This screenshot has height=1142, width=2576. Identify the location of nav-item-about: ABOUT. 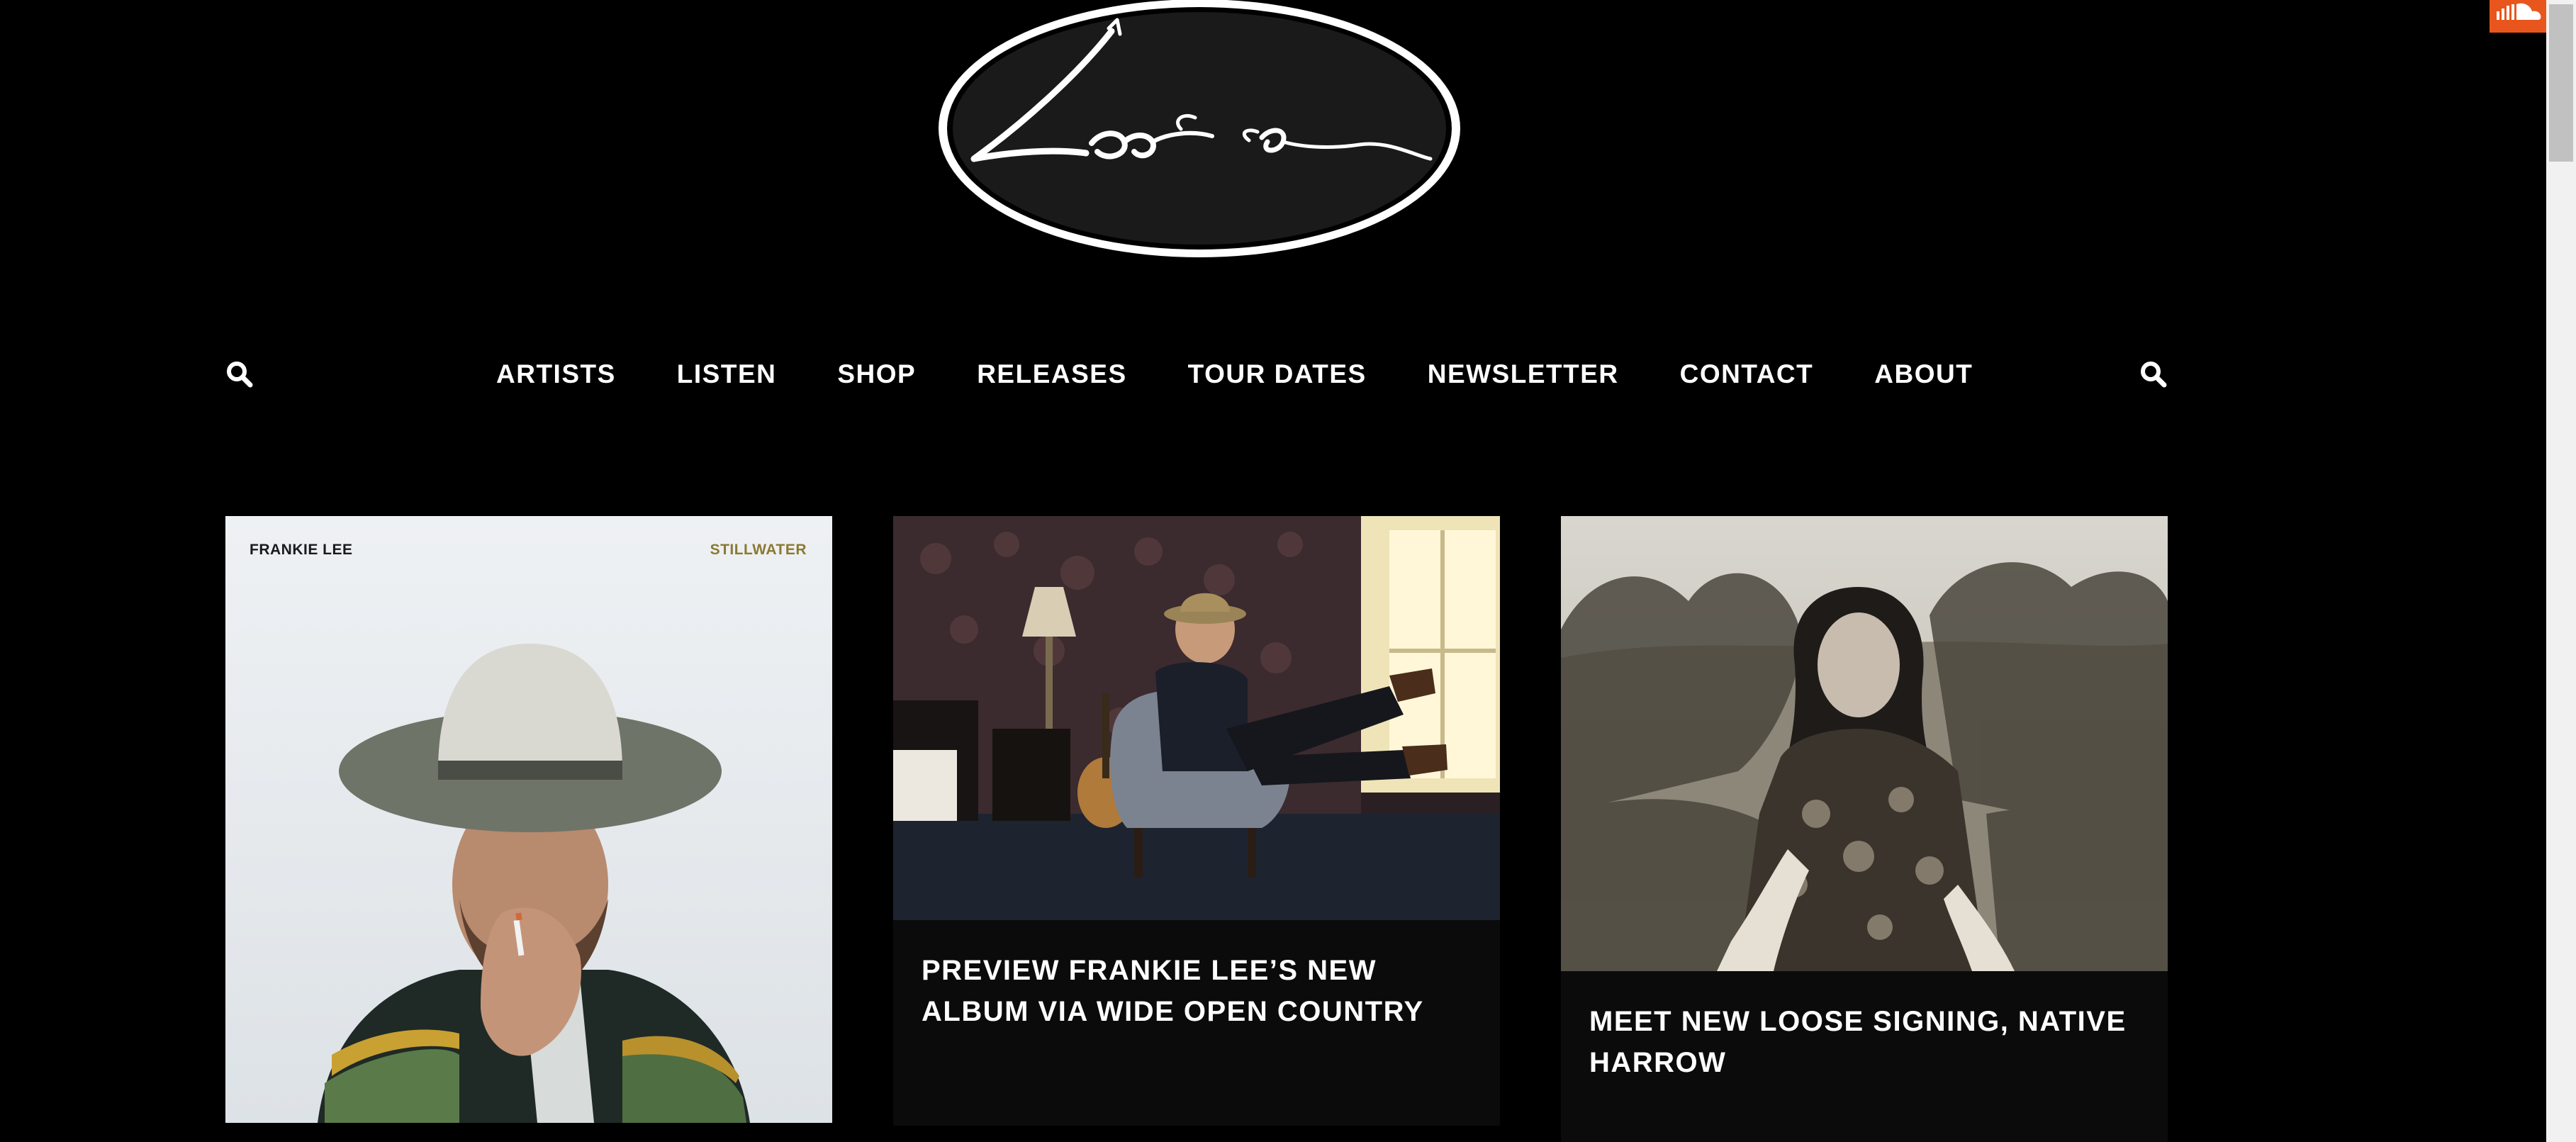
(1924, 374).